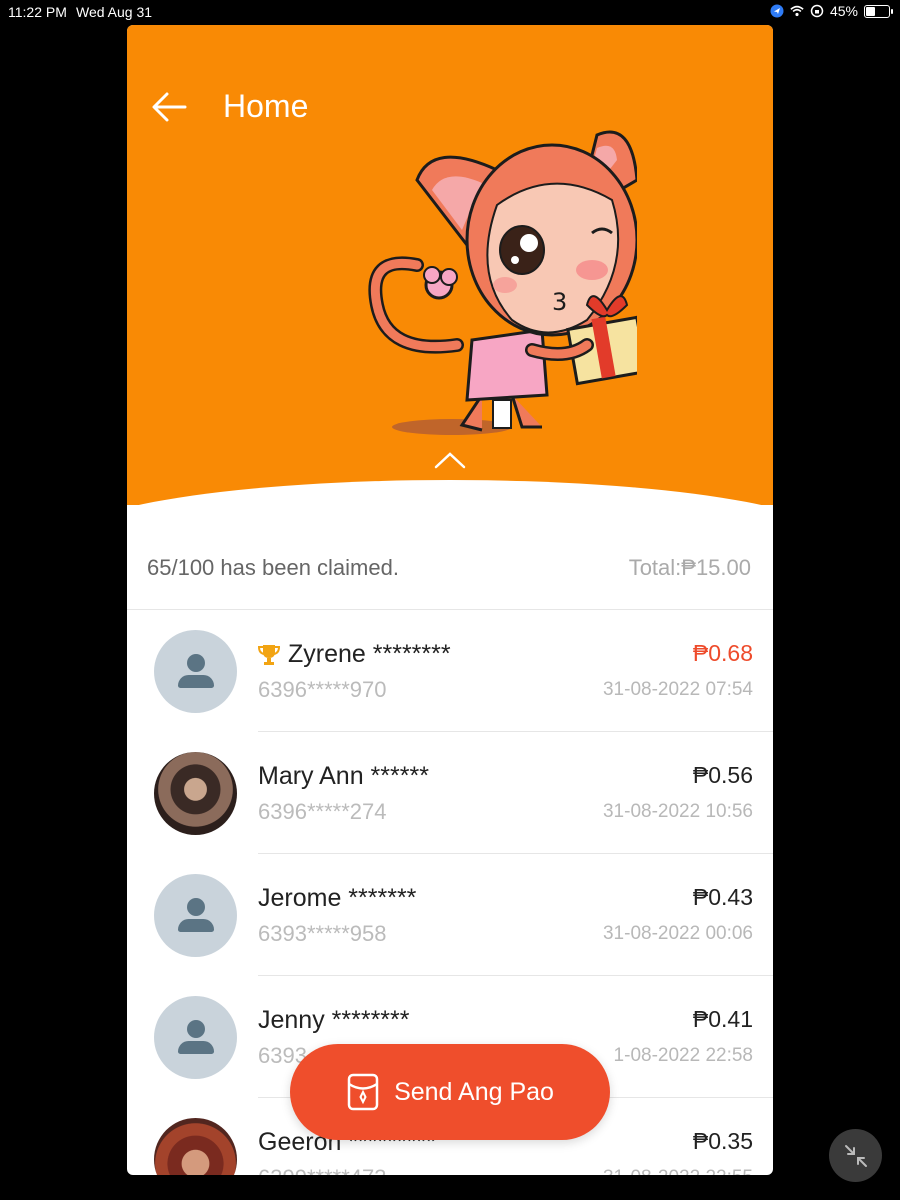 This screenshot has width=900, height=1200. I want to click on recipient-amount: ₱0.35, so click(722, 1141).